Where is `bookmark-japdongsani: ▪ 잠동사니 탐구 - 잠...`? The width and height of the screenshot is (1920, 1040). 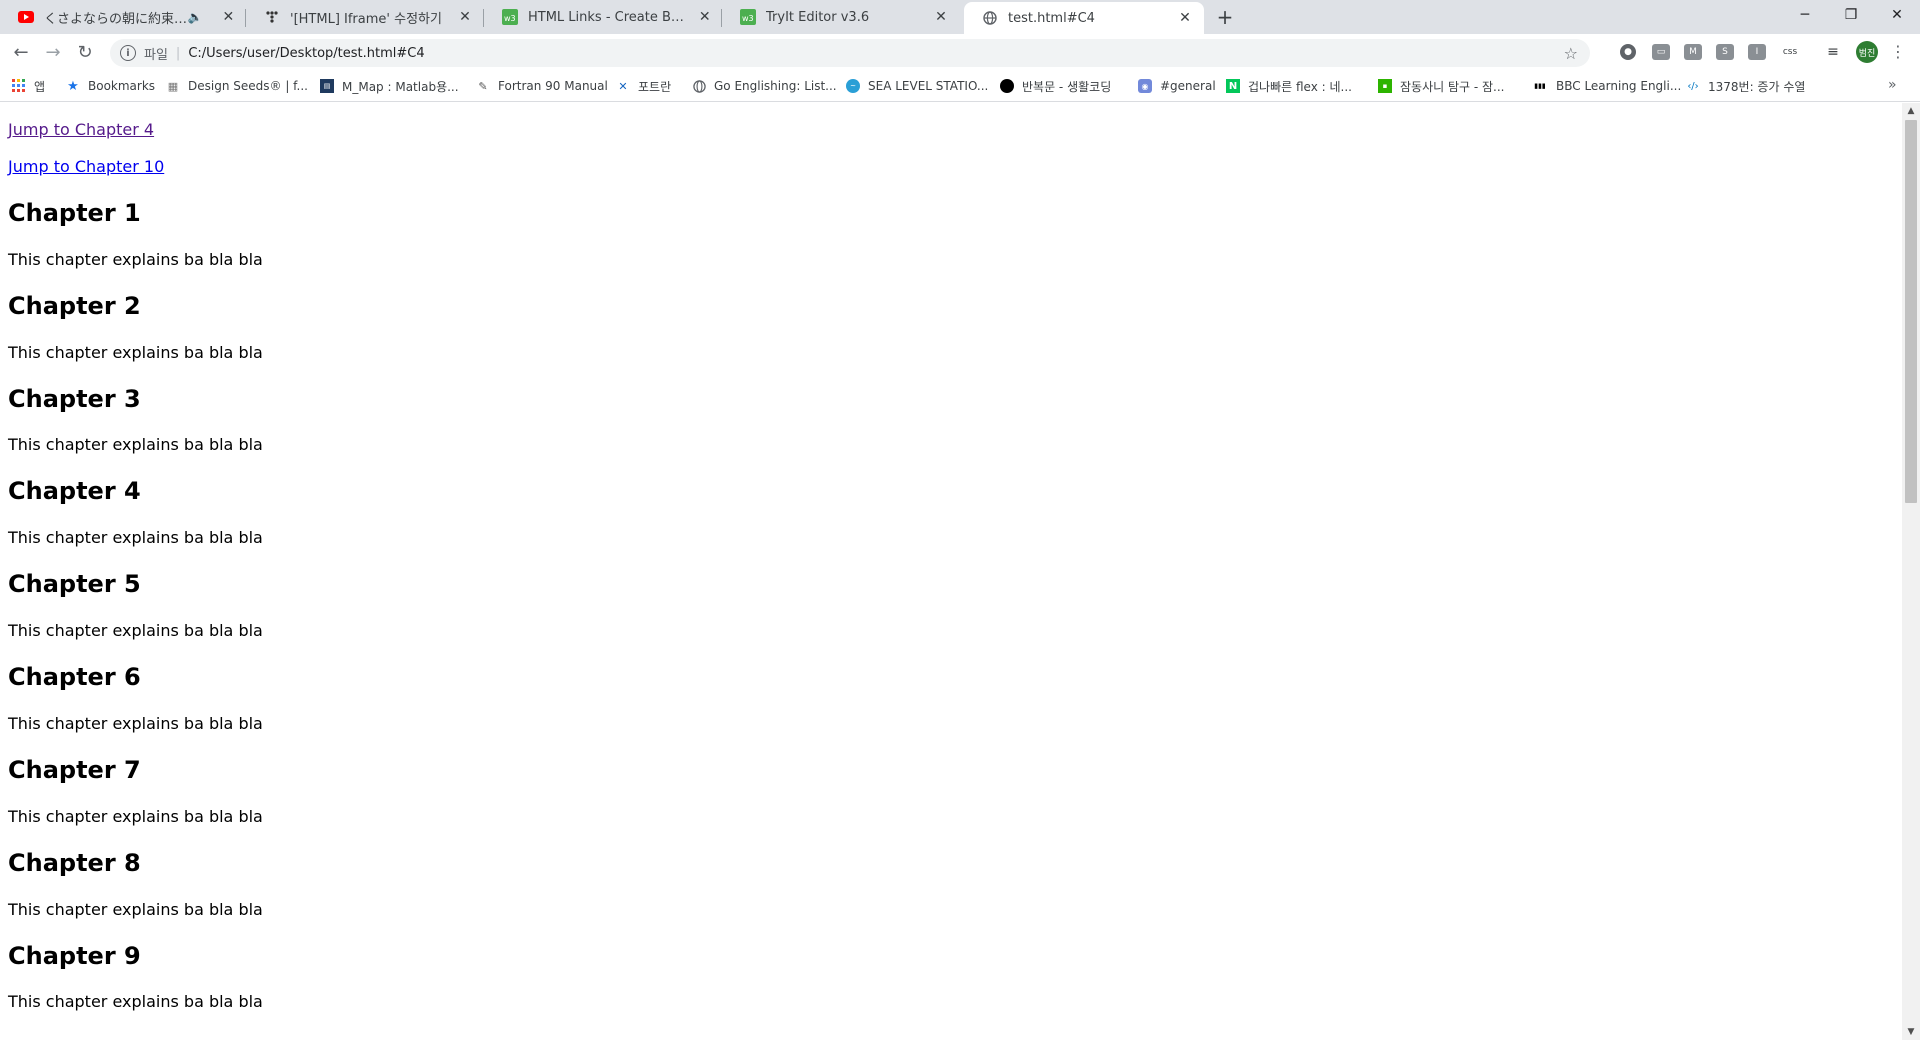 bookmark-japdongsani: ▪ 잠동사니 탐구 - 잠... is located at coordinates (1441, 86).